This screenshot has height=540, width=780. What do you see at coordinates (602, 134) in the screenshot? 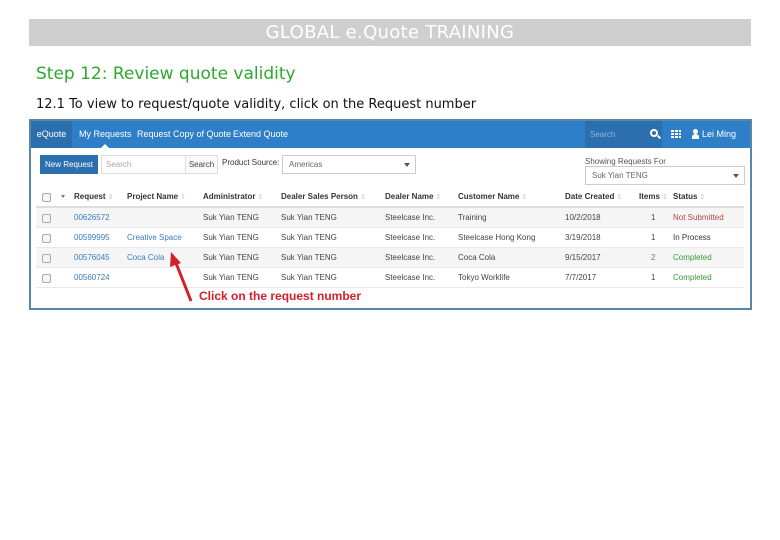
I see `nav-search-input: Search` at bounding box center [602, 134].